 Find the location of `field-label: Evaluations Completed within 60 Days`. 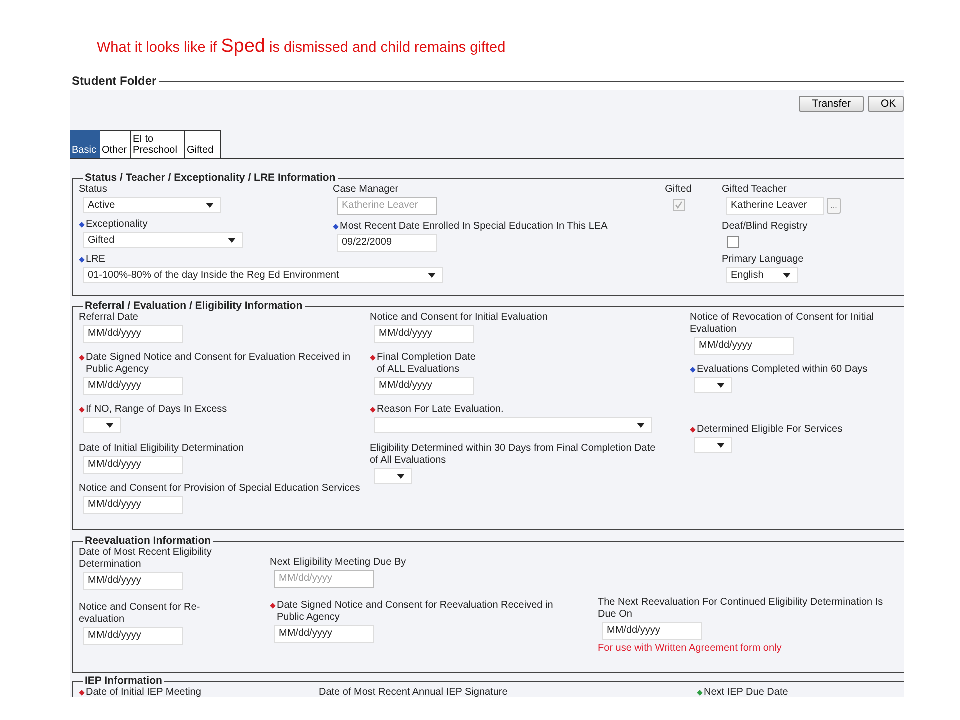

field-label: Evaluations Completed within 60 Days is located at coordinates (782, 370).